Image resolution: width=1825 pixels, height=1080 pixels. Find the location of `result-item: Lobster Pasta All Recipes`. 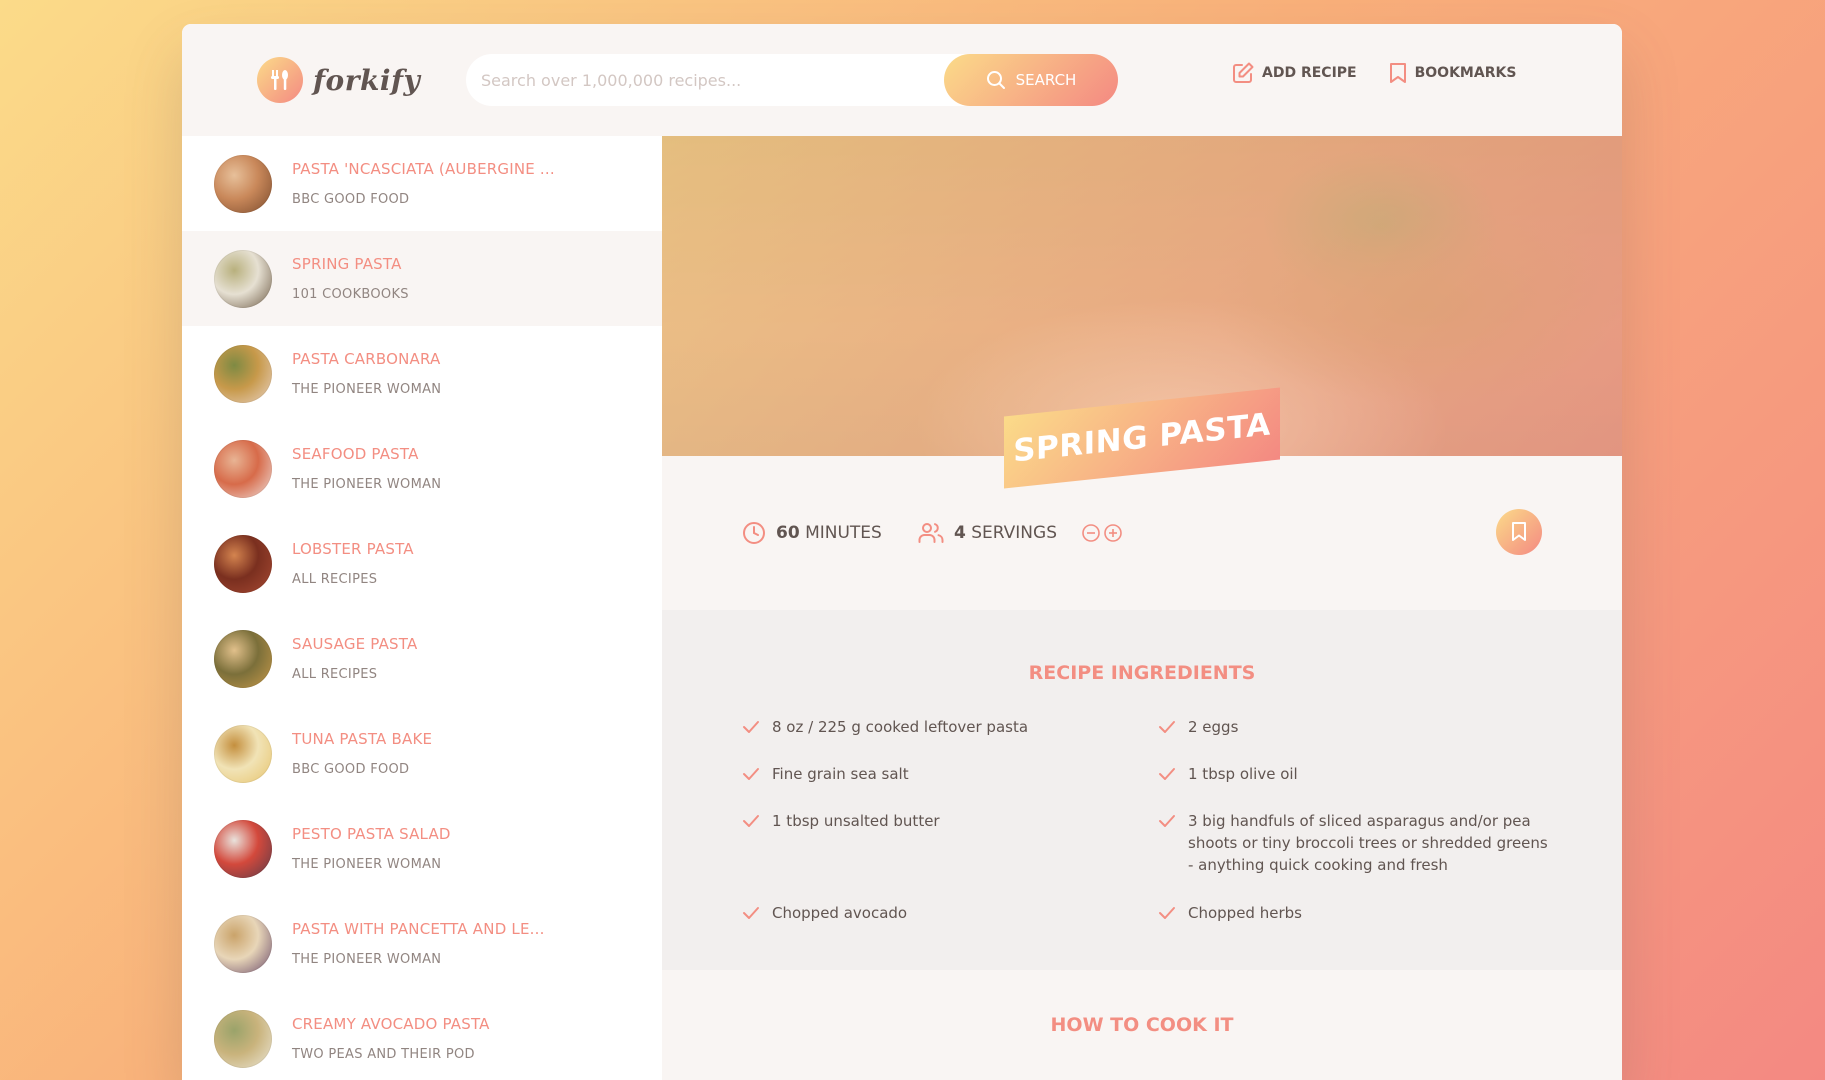

result-item: Lobster Pasta All Recipes is located at coordinates (422, 563).